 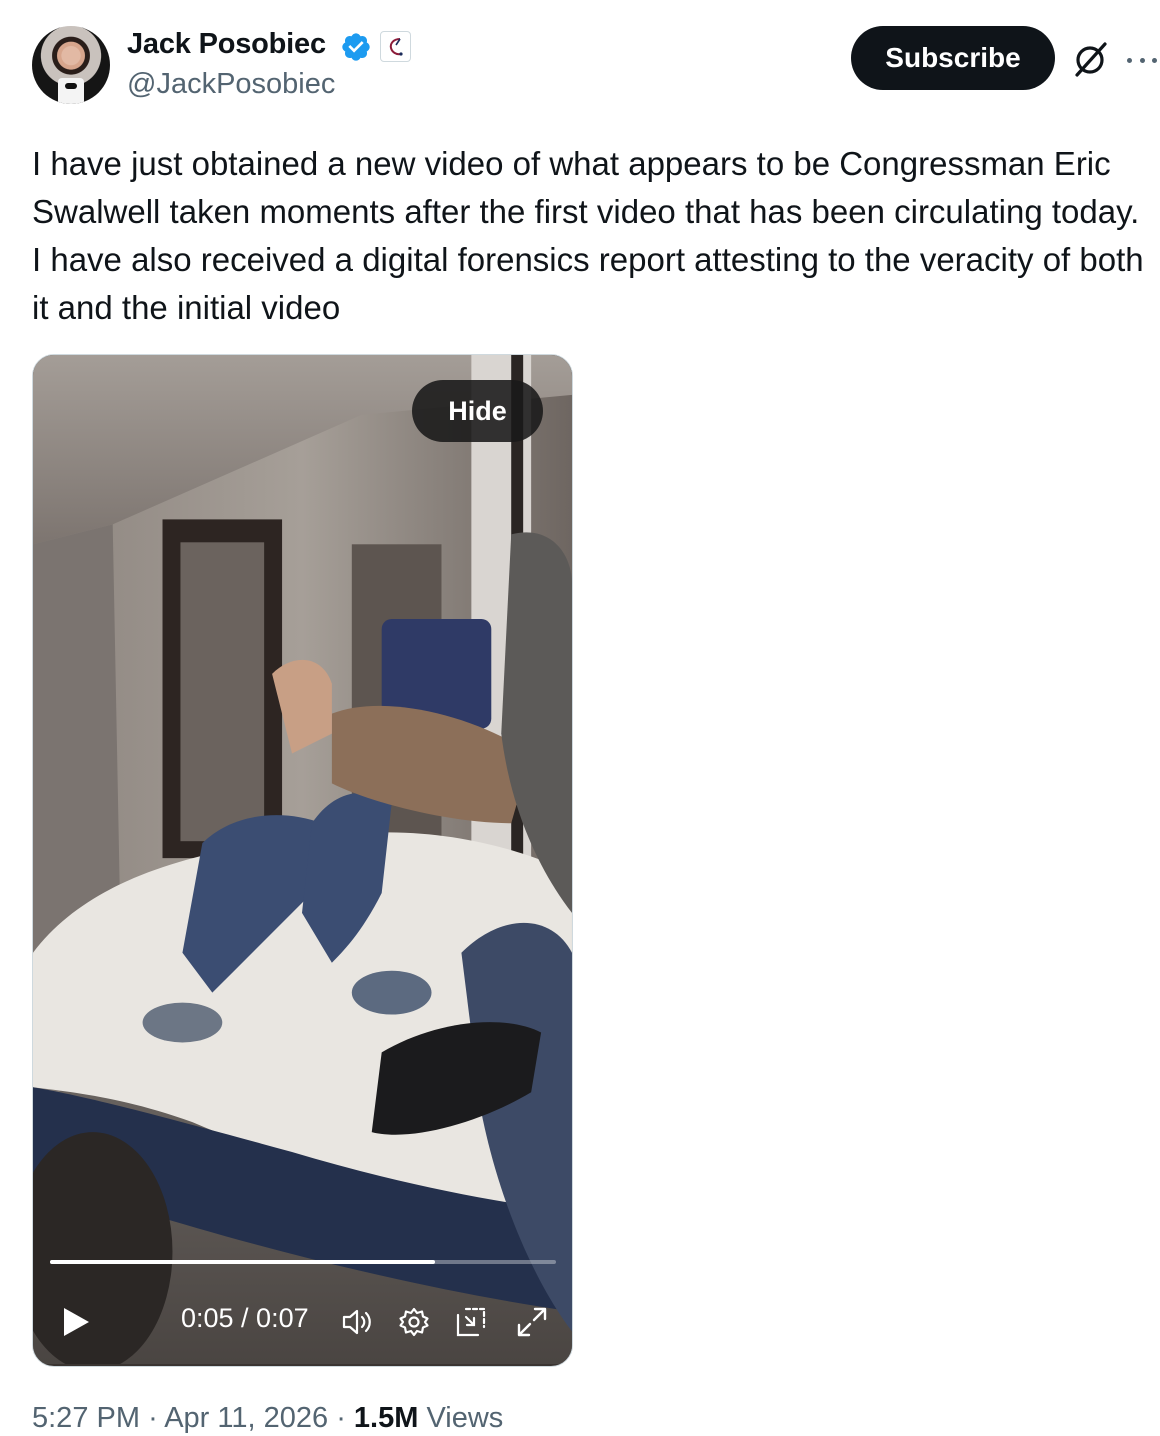 I want to click on avatar-shirt, so click(x=71, y=91).